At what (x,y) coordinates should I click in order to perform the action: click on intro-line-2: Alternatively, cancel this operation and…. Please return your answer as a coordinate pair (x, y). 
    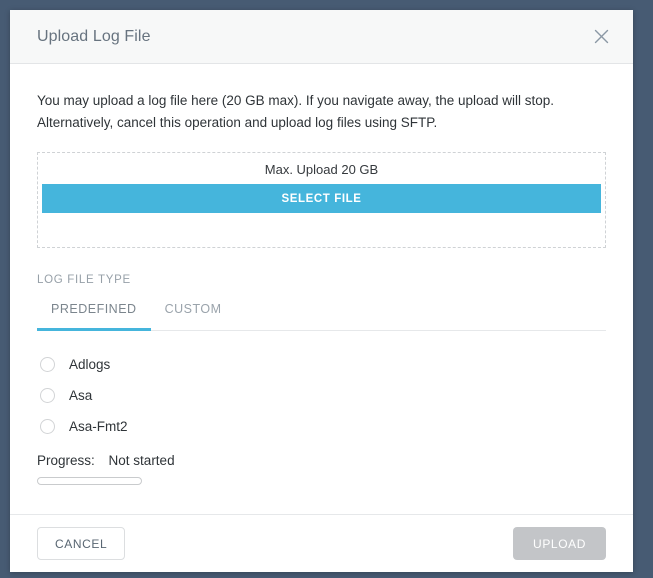
    Looking at the image, I should click on (237, 122).